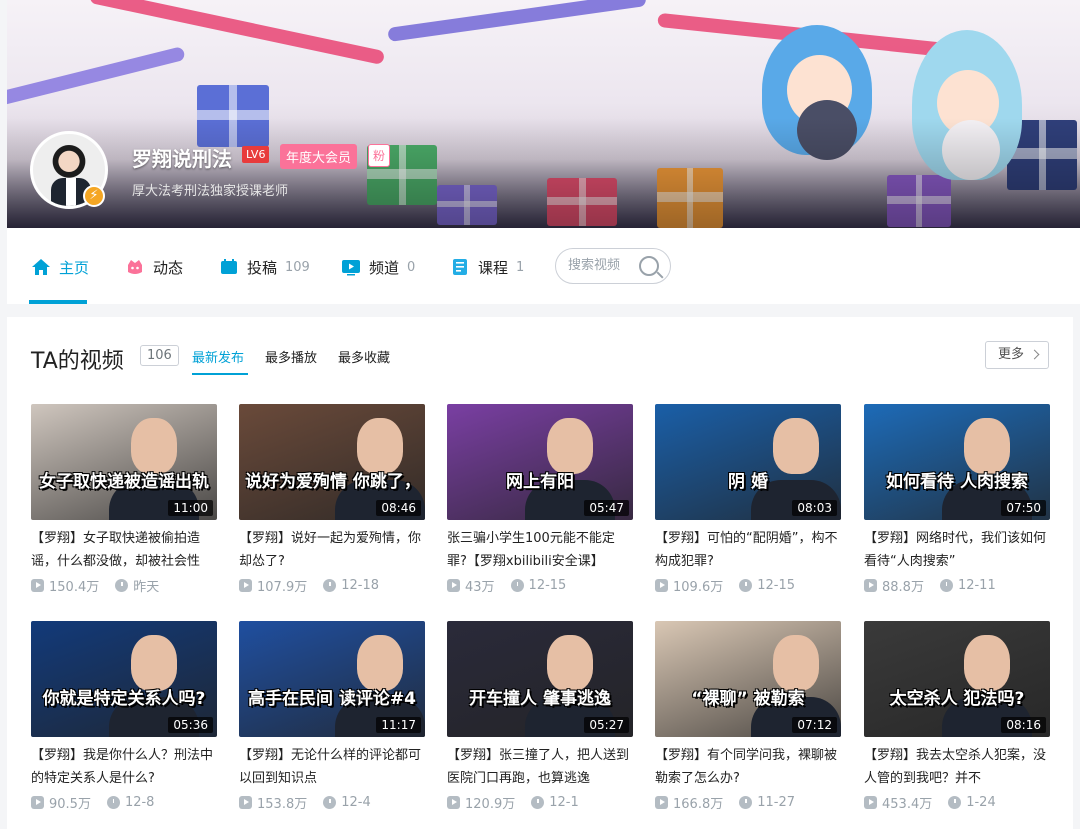  Describe the element at coordinates (124, 550) in the screenshot. I see `video-title: 【罗翔】女子取快递被偷拍造谣，什么都没做，却被社会性` at that location.